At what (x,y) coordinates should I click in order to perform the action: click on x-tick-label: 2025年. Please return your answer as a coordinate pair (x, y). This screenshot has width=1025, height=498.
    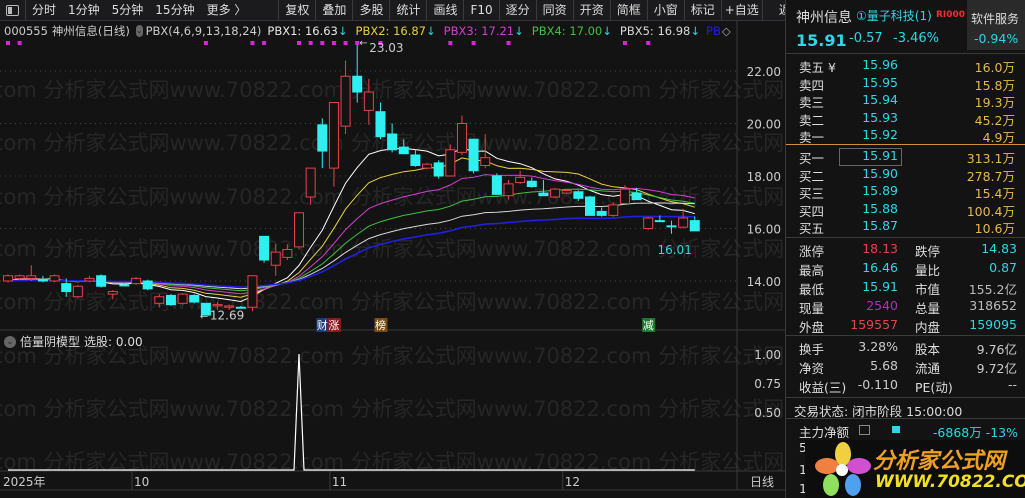
    Looking at the image, I should click on (24, 482).